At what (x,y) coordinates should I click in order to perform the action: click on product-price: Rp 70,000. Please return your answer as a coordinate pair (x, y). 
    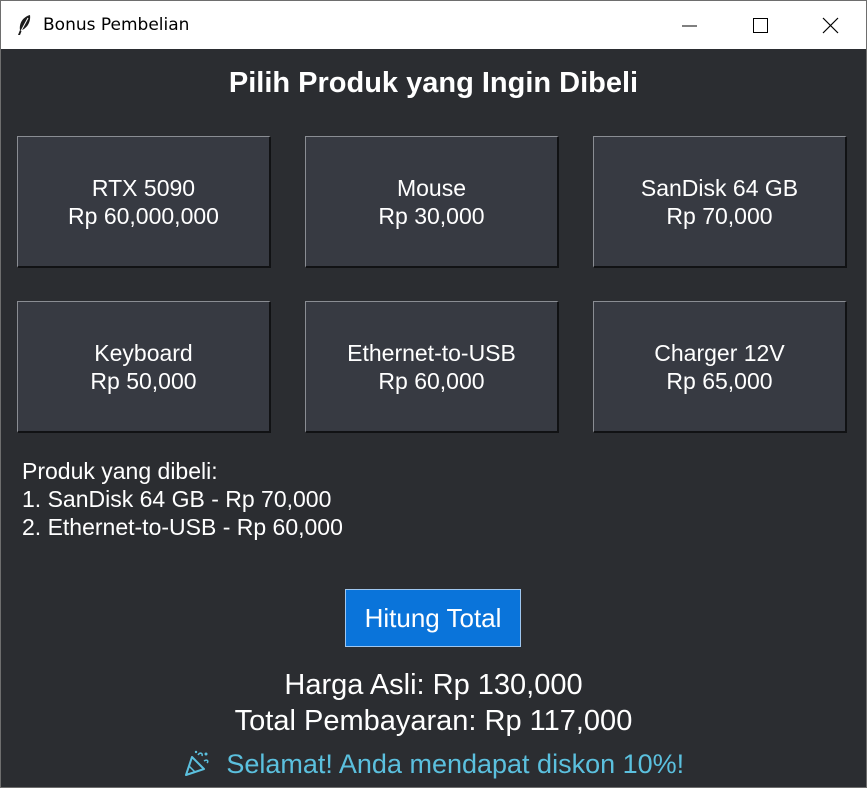
    Looking at the image, I should click on (719, 215).